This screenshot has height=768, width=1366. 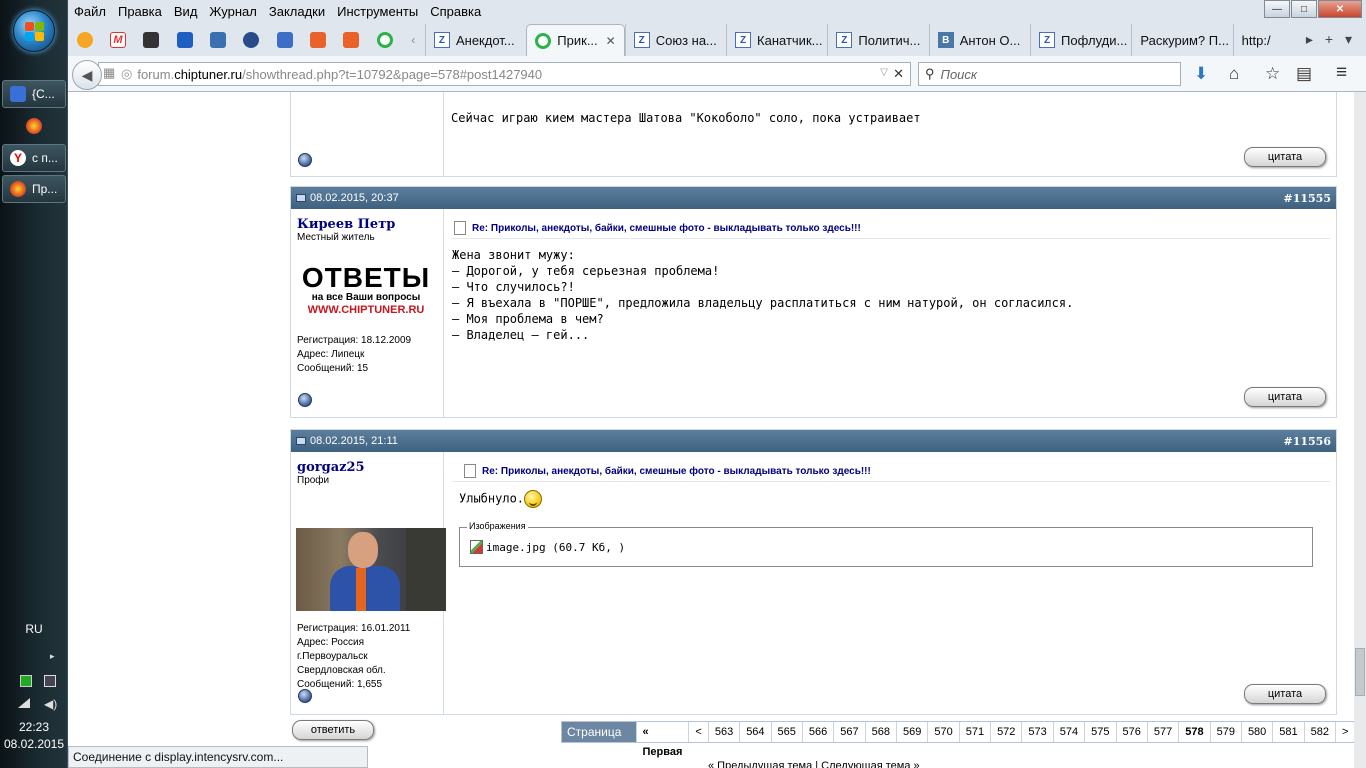 I want to click on new-tab-button: +, so click(x=1329, y=39).